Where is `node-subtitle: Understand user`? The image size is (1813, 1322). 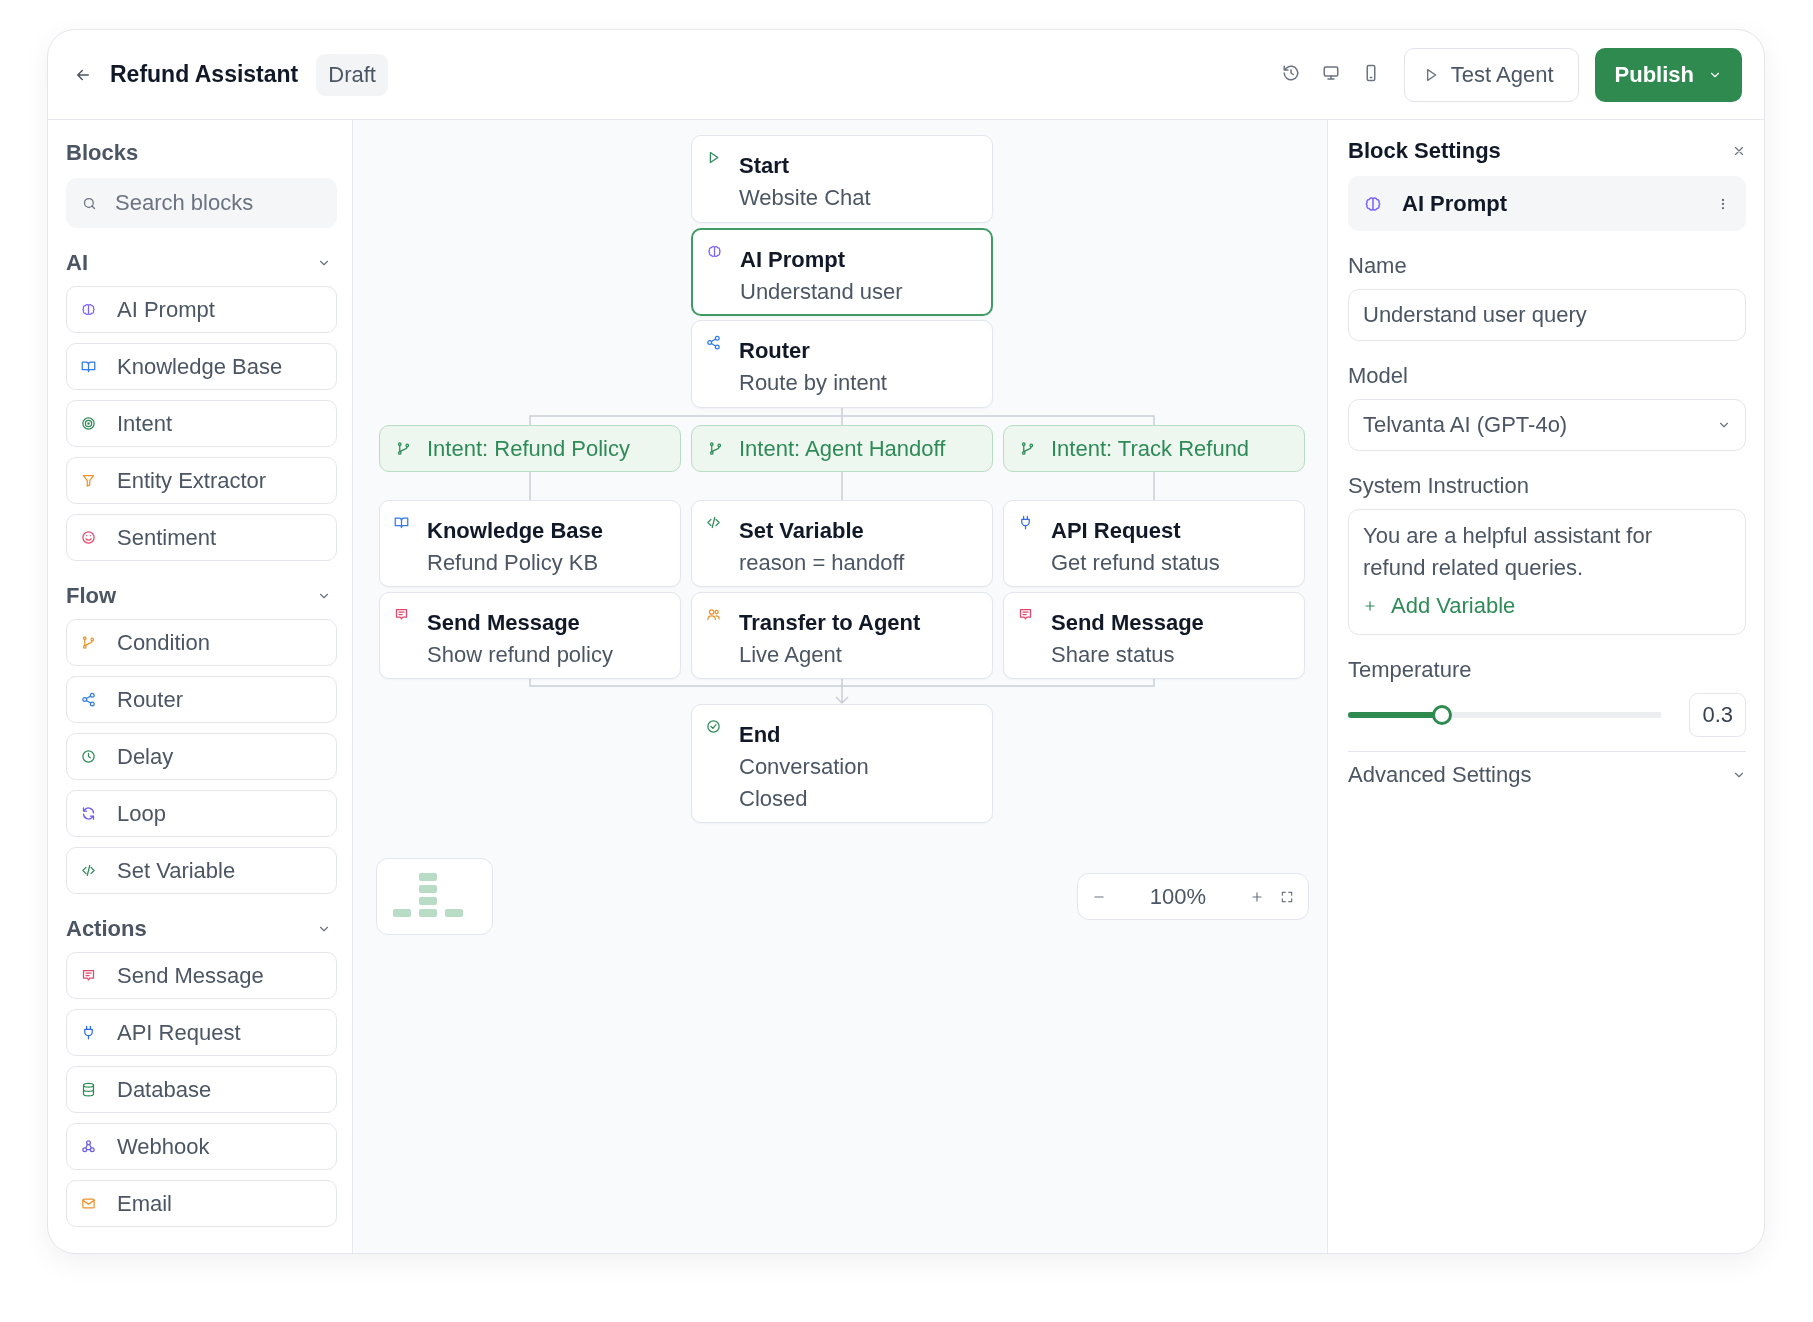 node-subtitle: Understand user is located at coordinates (821, 292).